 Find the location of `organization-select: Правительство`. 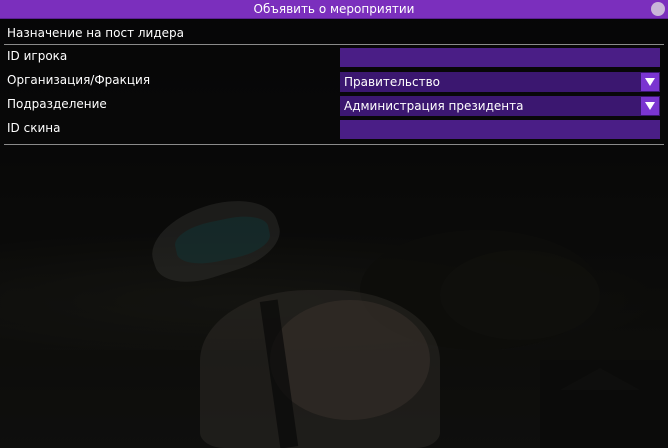

organization-select: Правительство is located at coordinates (500, 82).